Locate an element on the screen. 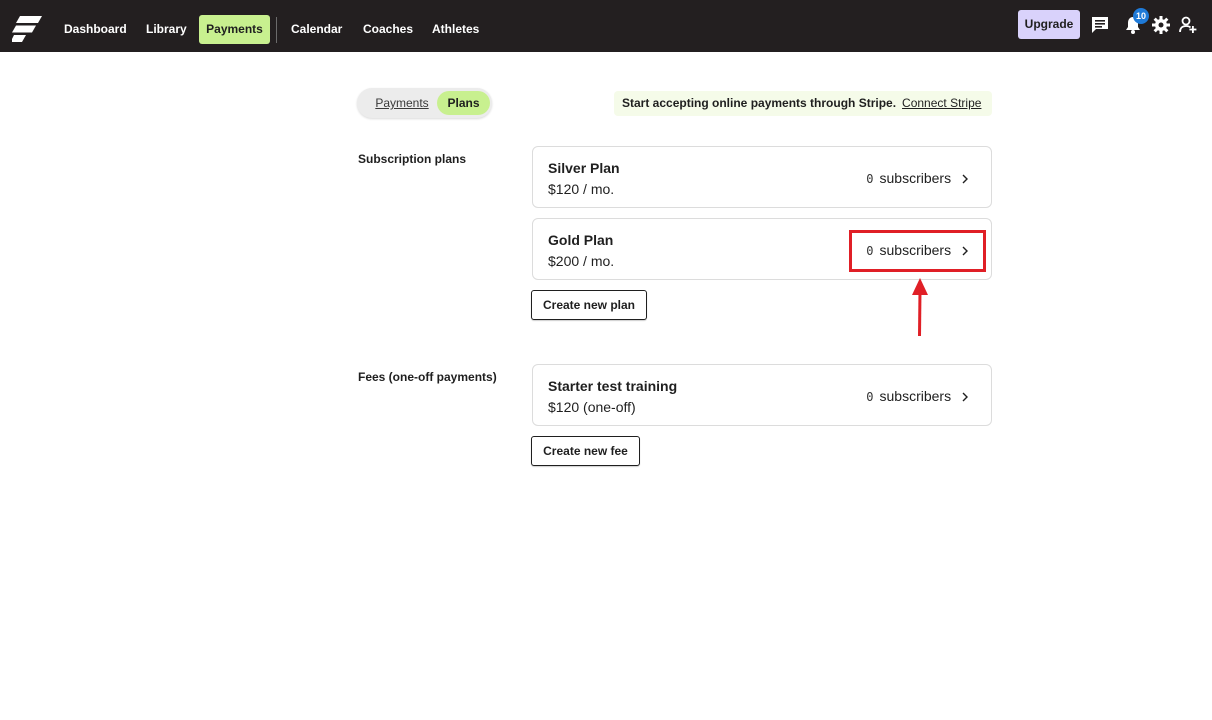 Image resolution: width=1212 pixels, height=720 pixels. chat-icon is located at coordinates (1100, 25).